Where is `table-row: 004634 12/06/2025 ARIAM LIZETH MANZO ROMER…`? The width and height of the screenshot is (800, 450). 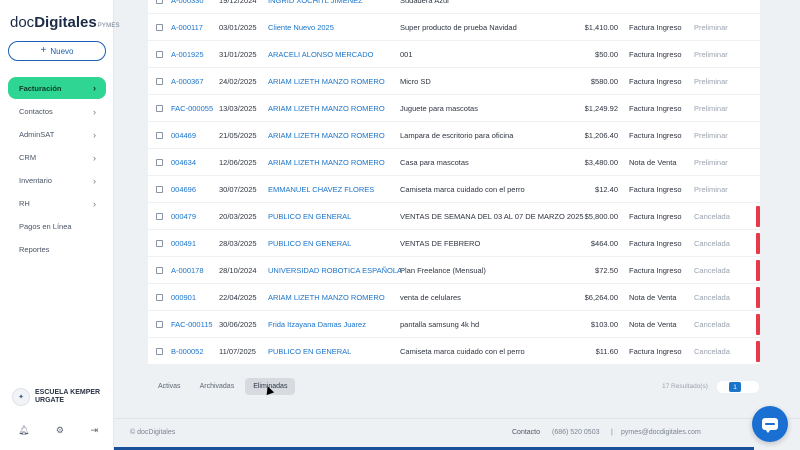
table-row: 004634 12/06/2025 ARIAM LIZETH MANZO ROMER… is located at coordinates (454, 162).